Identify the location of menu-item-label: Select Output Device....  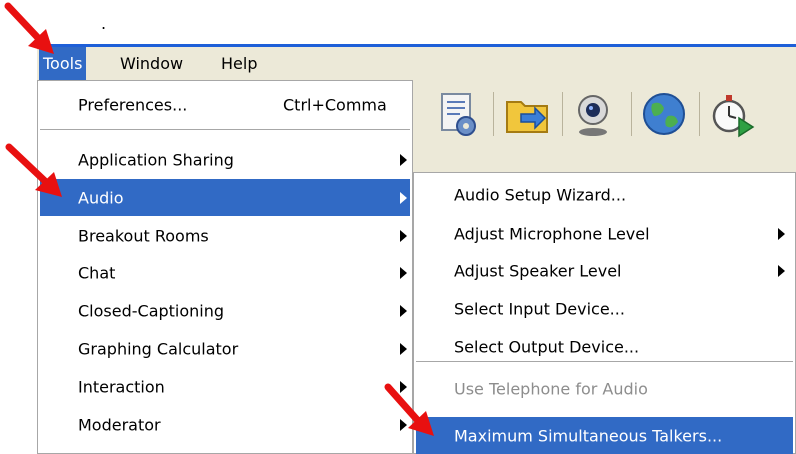
(547, 346).